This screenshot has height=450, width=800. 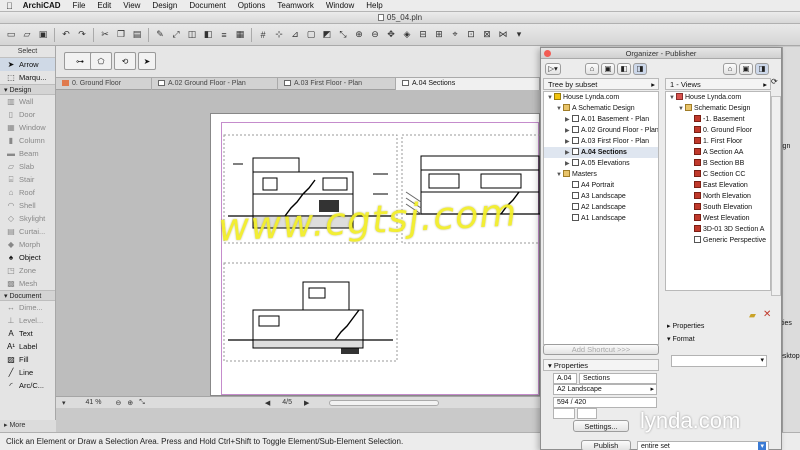 I want to click on tool-shell: ◠ Shell, so click(x=27, y=205).